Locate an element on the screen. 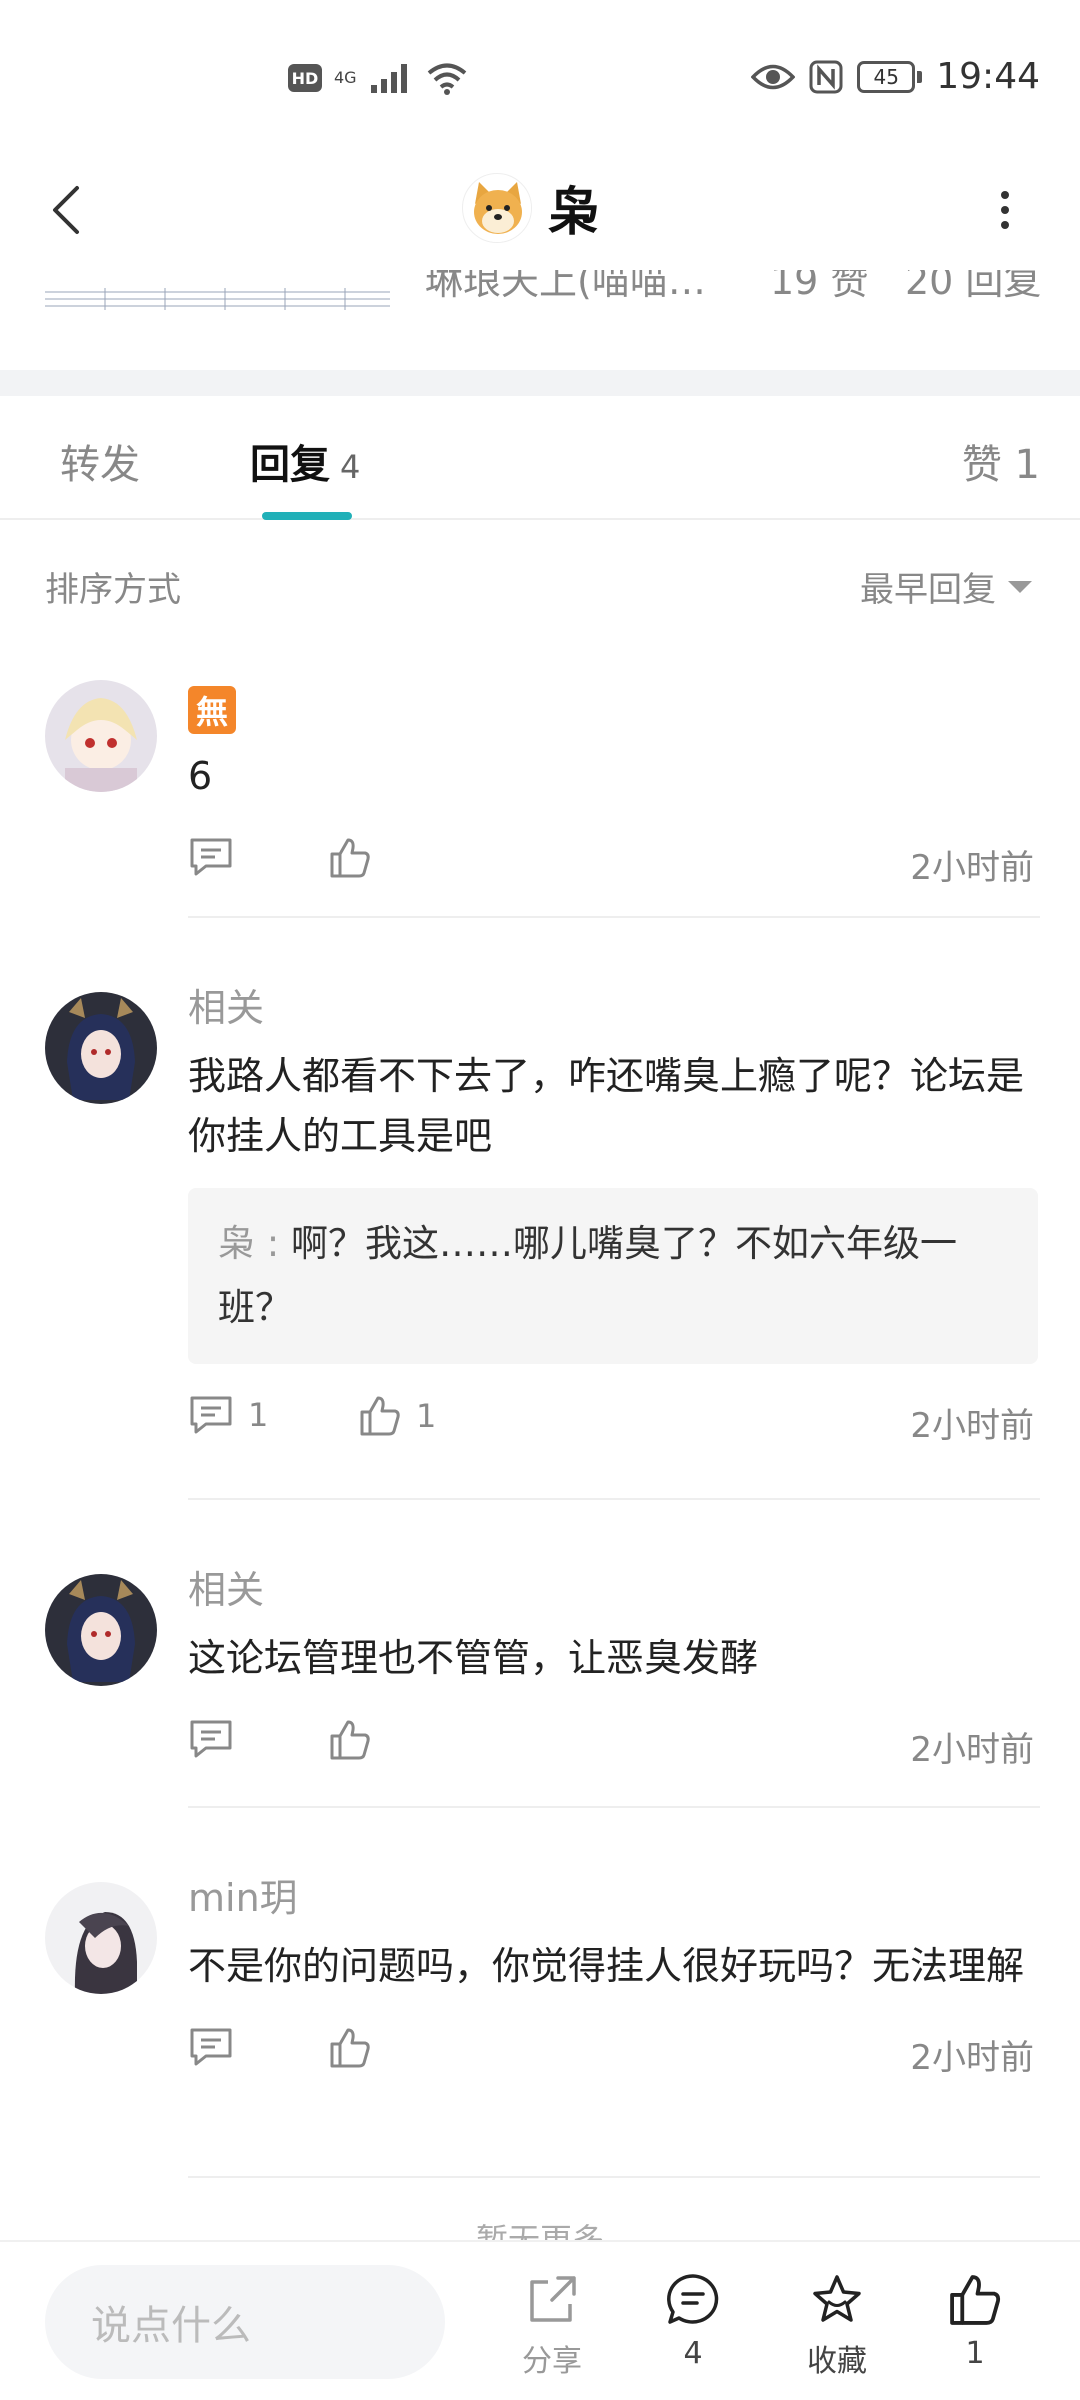 The width and height of the screenshot is (1080, 2400). comment-content: 無 6 2小时前 is located at coordinates (613, 786).